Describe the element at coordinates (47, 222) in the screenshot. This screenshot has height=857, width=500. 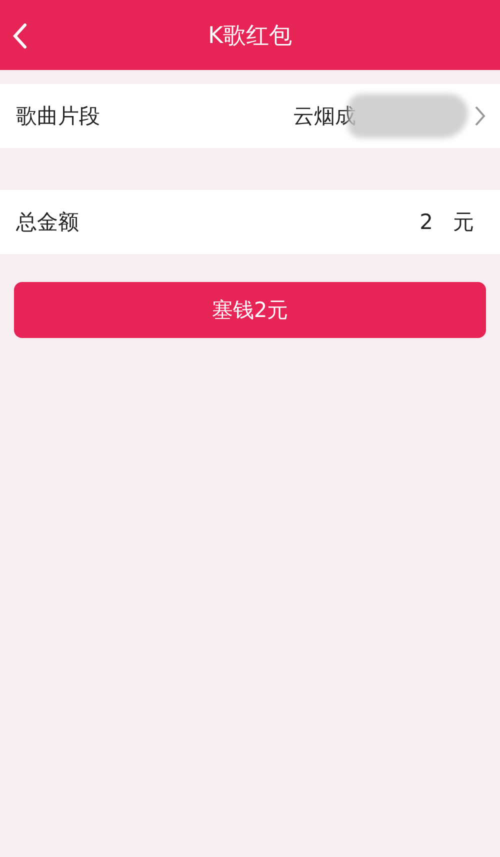
I see `amount-label: 总金额` at that location.